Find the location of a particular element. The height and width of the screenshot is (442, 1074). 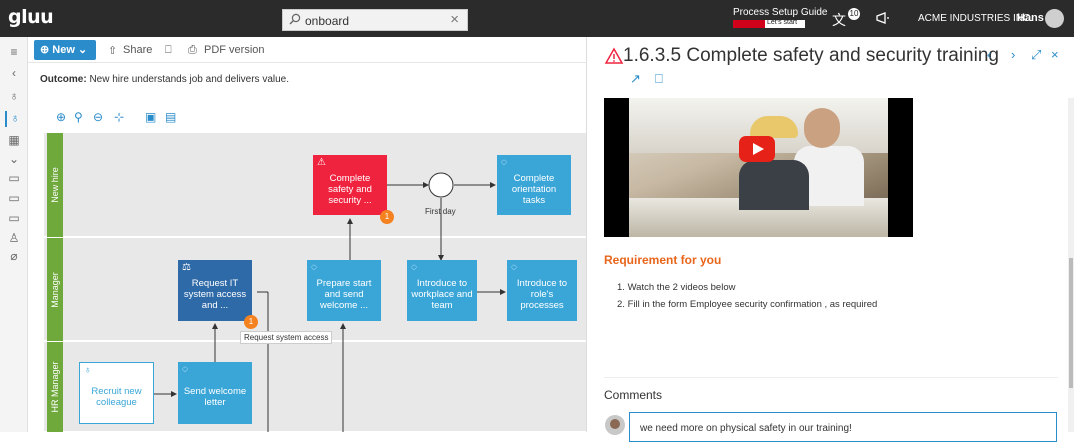

folder-open-icon: ▭ is located at coordinates (14, 179).